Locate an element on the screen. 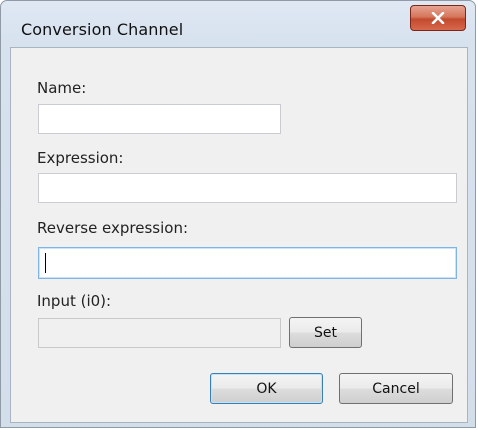 This screenshot has width=478, height=430. name-label: Name: is located at coordinates (62, 88).